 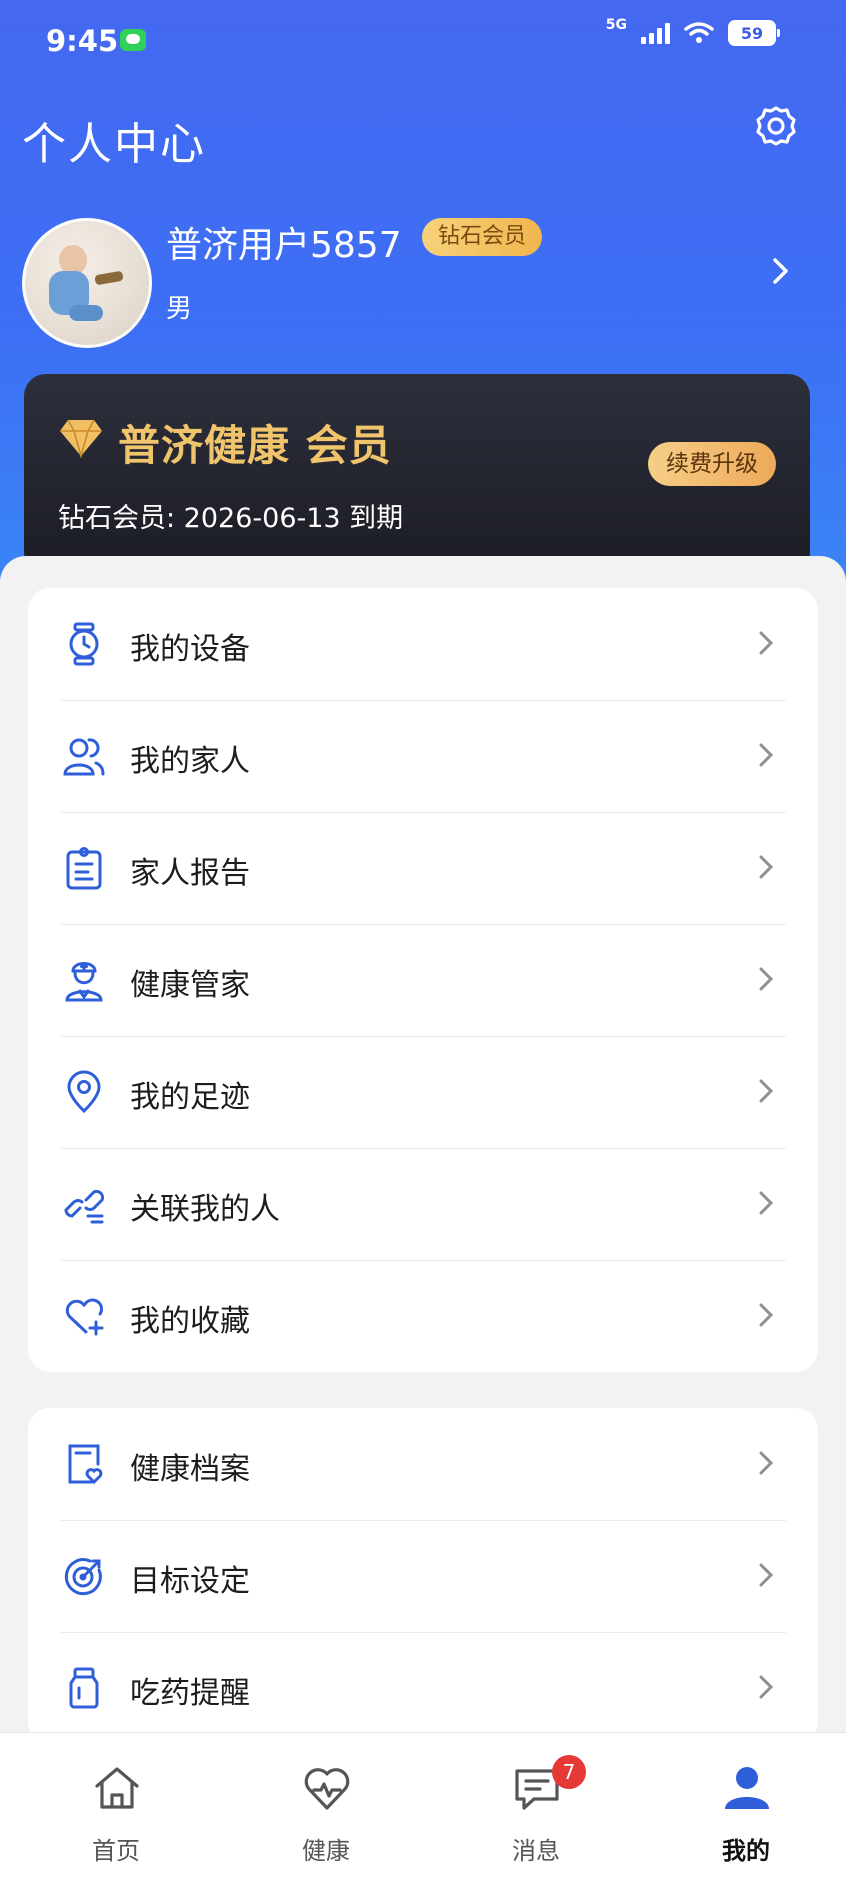 What do you see at coordinates (83, 1577) in the screenshot?
I see `target-icon` at bounding box center [83, 1577].